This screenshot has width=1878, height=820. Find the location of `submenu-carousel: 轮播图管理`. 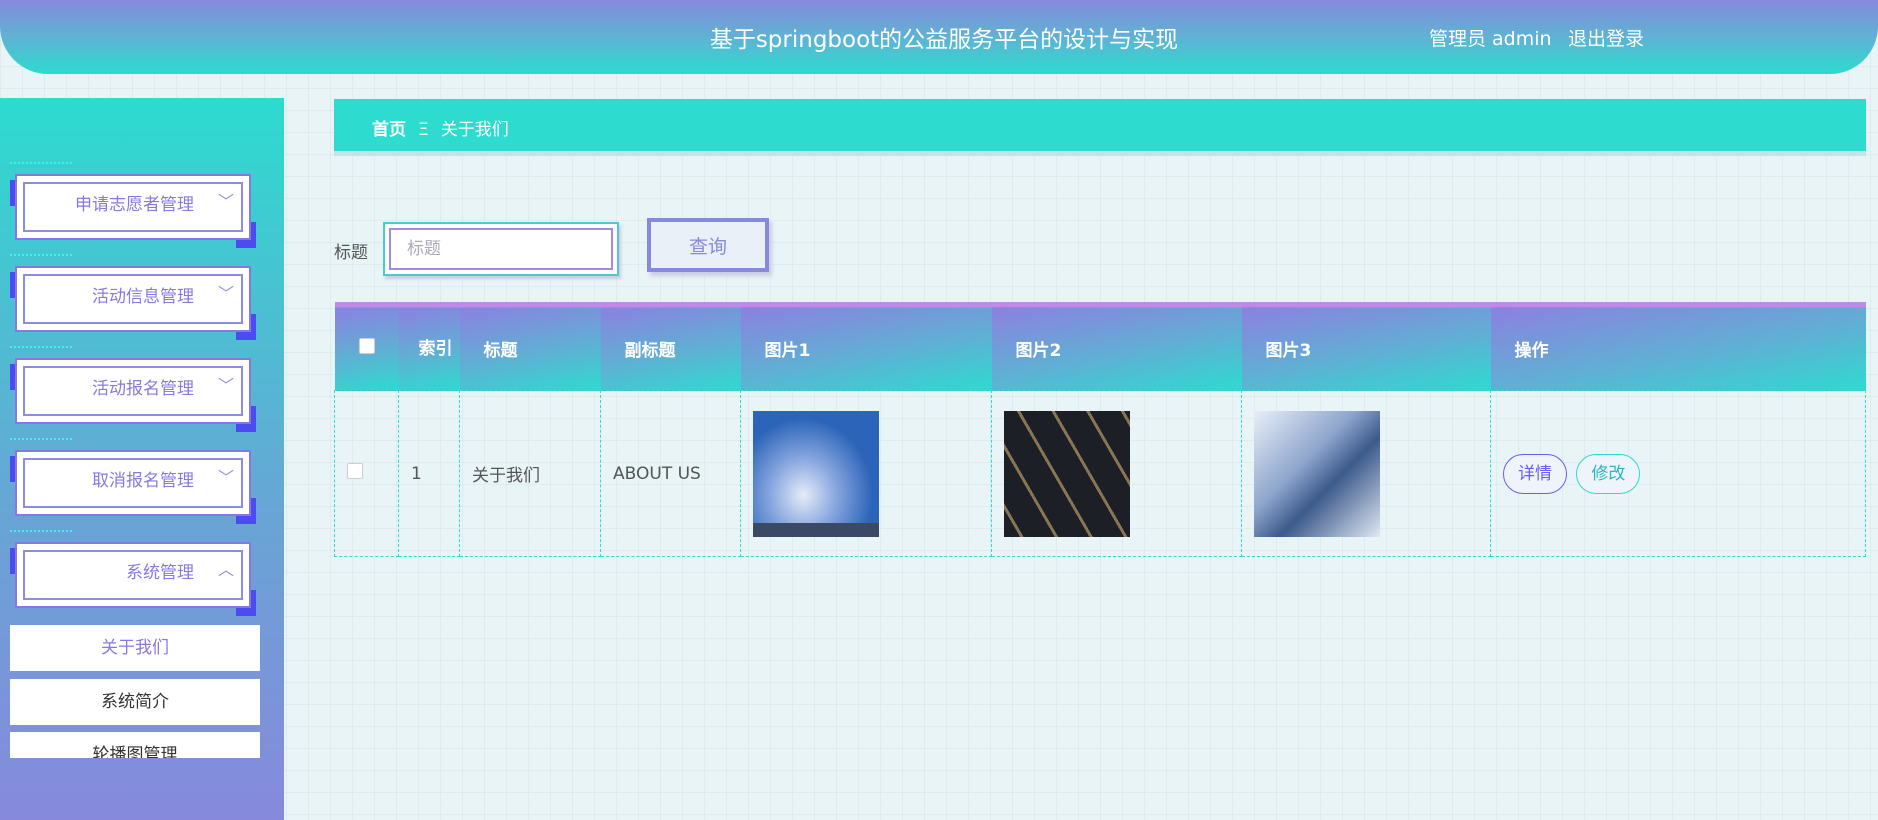

submenu-carousel: 轮播图管理 is located at coordinates (135, 745).